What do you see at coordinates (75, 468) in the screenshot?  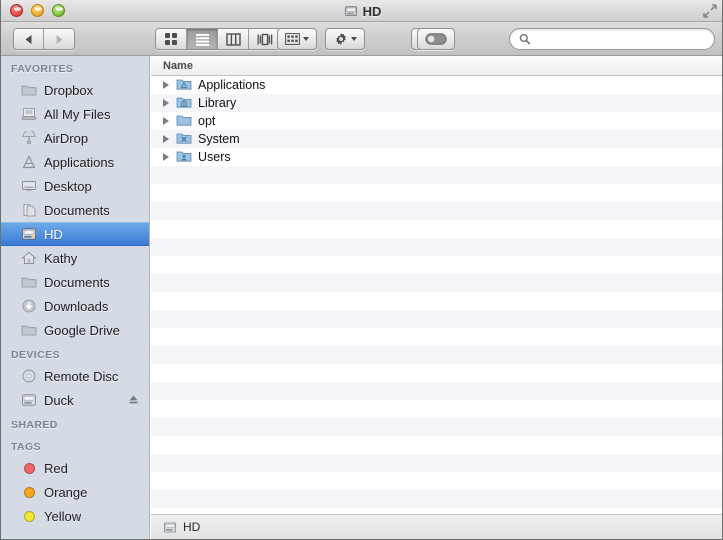 I see `sidebar-item-tag-red: Red` at bounding box center [75, 468].